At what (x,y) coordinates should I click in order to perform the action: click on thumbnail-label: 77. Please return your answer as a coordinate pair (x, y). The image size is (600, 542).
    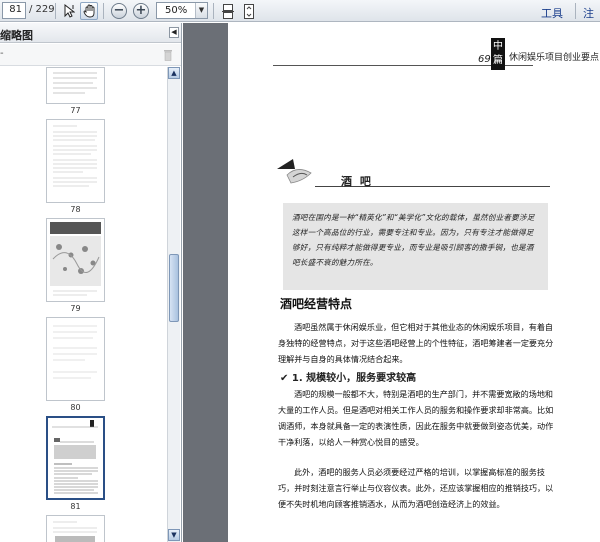
    Looking at the image, I should click on (75, 110).